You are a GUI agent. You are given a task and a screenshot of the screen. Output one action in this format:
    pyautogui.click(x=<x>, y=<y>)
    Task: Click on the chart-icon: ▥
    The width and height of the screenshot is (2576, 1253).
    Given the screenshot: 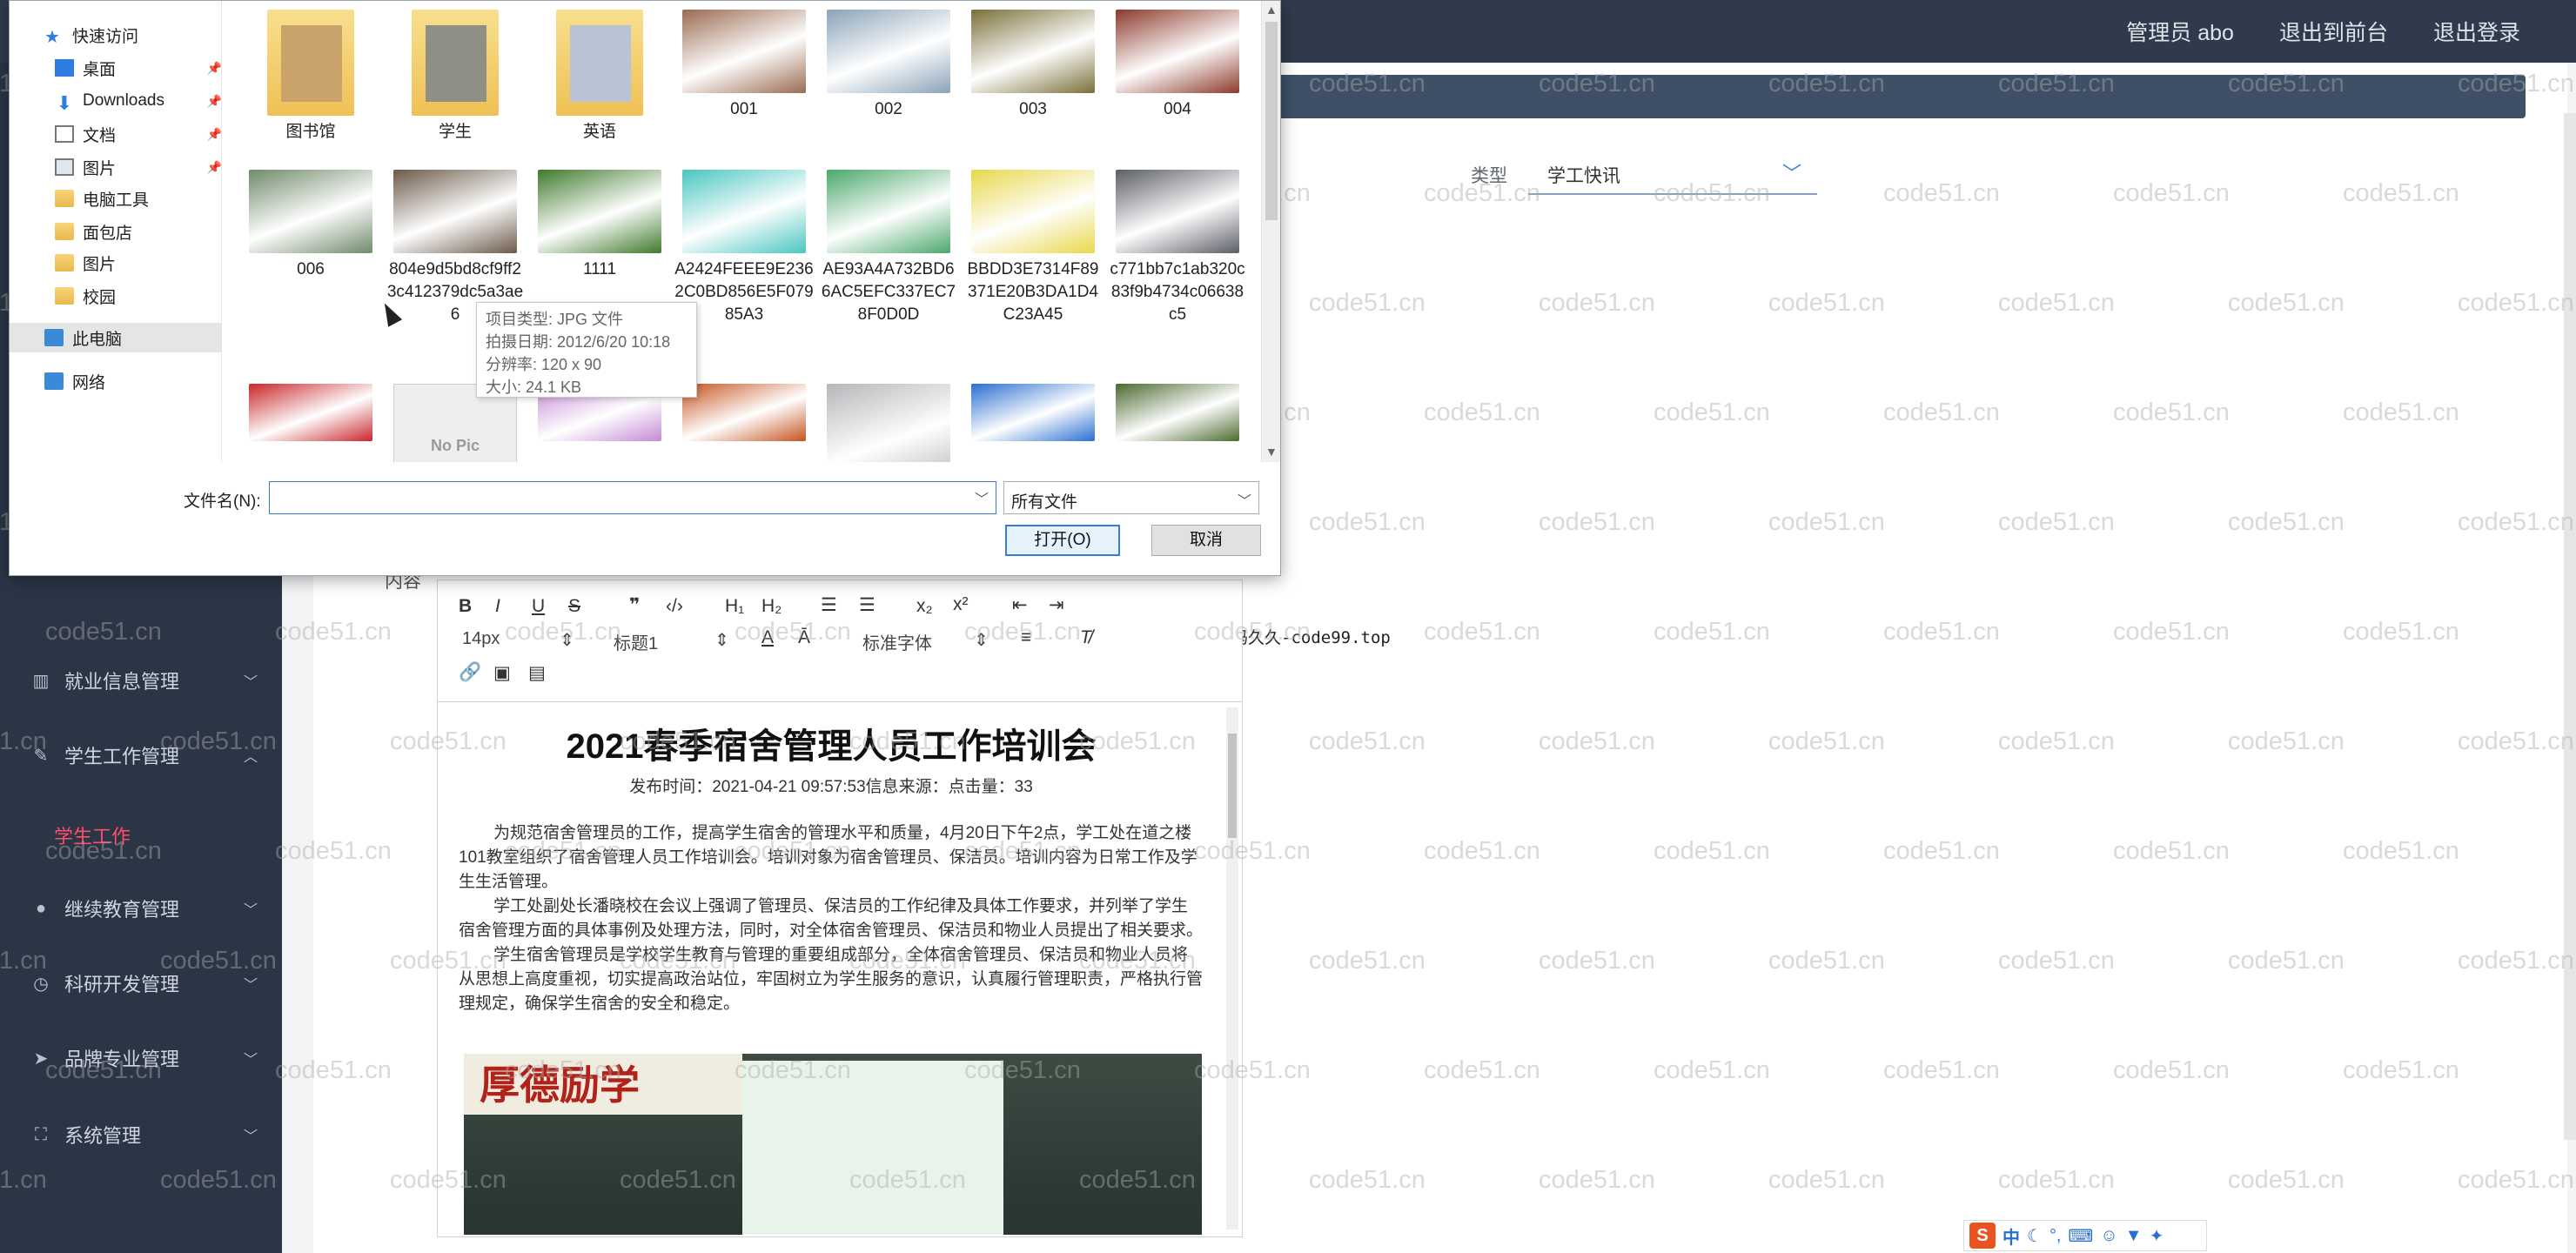 What is the action you would take?
    pyautogui.click(x=41, y=681)
    